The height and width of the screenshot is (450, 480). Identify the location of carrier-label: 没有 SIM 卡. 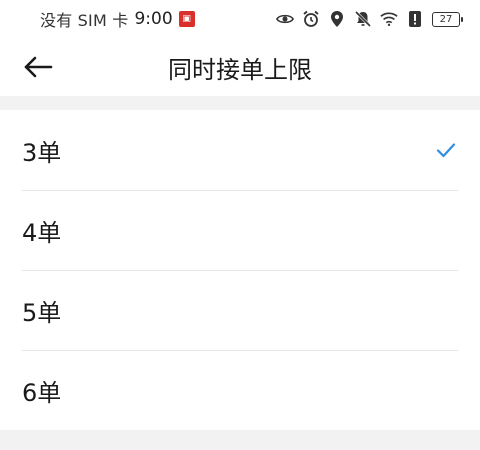
(84, 20).